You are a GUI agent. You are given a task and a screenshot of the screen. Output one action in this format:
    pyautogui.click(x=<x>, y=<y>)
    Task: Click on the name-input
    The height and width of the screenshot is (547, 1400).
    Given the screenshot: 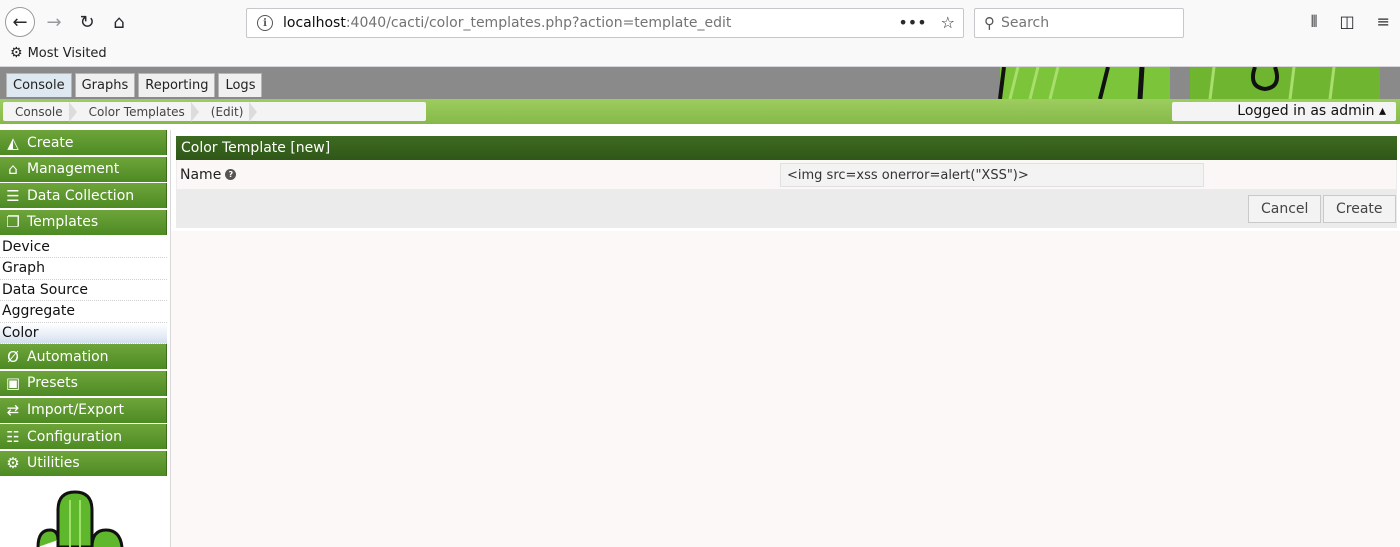 What is the action you would take?
    pyautogui.click(x=992, y=175)
    